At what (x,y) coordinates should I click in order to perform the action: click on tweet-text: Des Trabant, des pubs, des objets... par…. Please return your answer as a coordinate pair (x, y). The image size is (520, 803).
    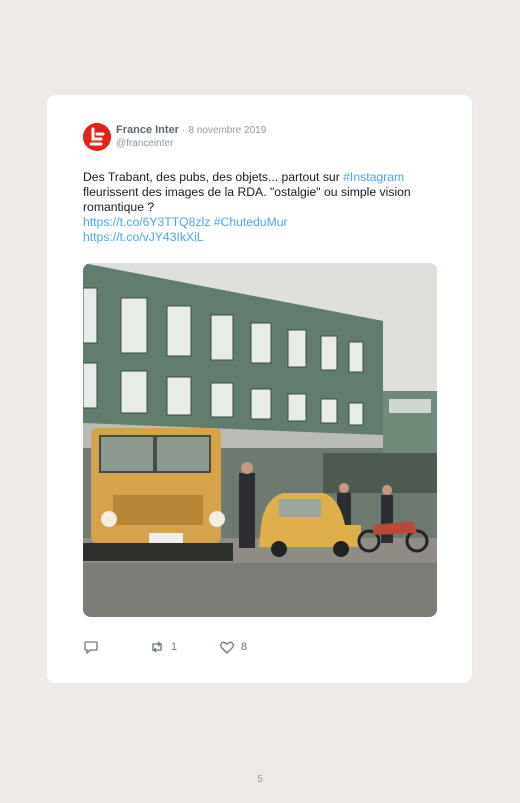
    Looking at the image, I should click on (263, 207).